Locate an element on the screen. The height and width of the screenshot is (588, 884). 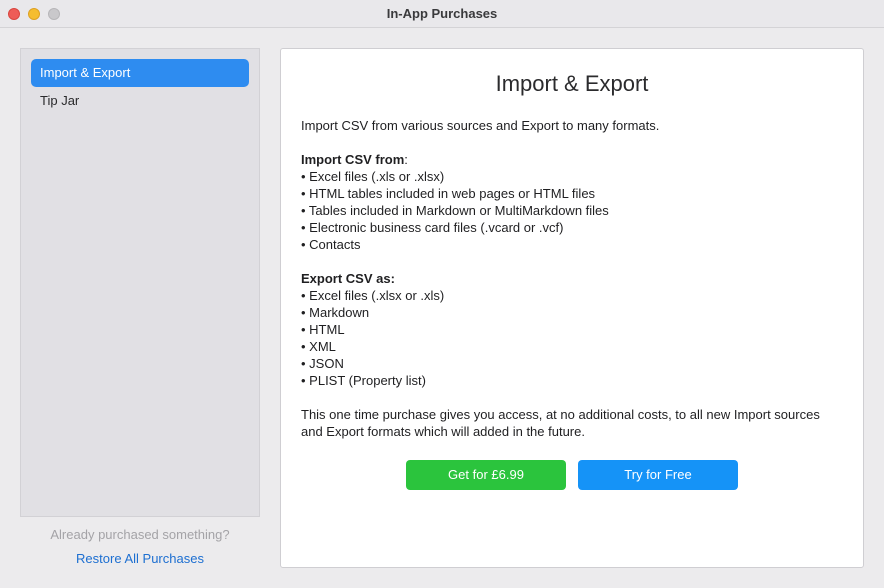
list-item: • Excel files (.xlsx or .xls) is located at coordinates (373, 295).